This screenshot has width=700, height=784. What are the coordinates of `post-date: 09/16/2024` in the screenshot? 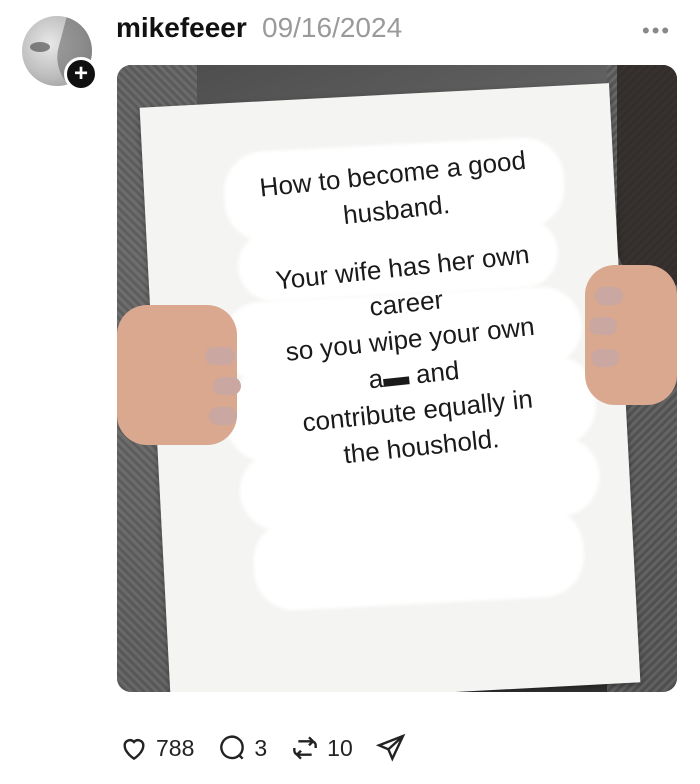 It's located at (332, 27).